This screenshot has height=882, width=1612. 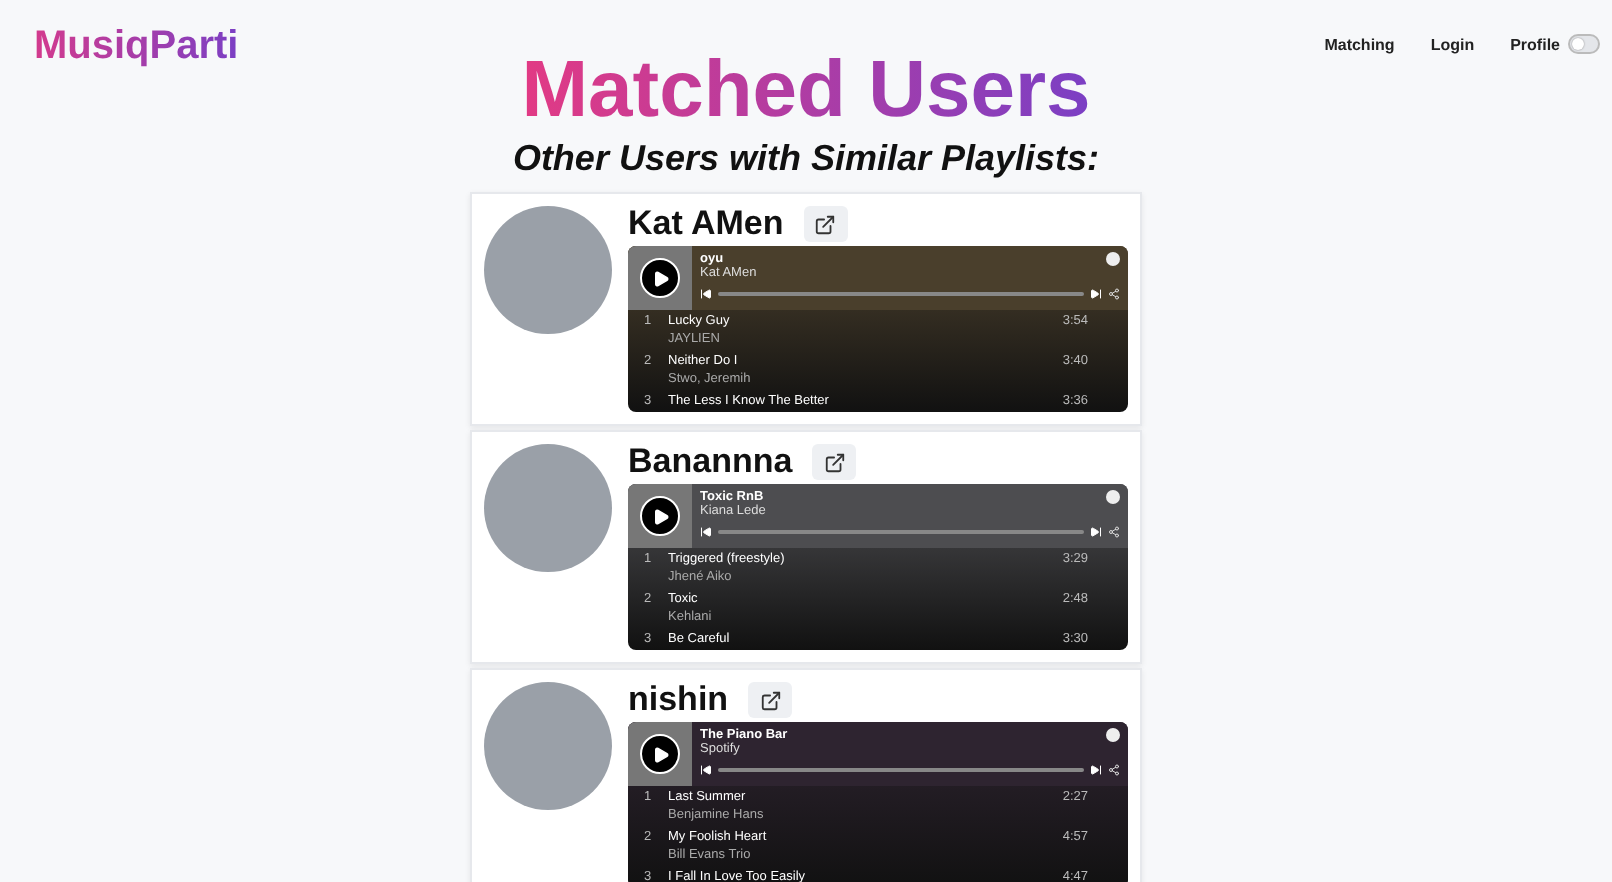 What do you see at coordinates (710, 462) in the screenshot?
I see `user-name: Banannna` at bounding box center [710, 462].